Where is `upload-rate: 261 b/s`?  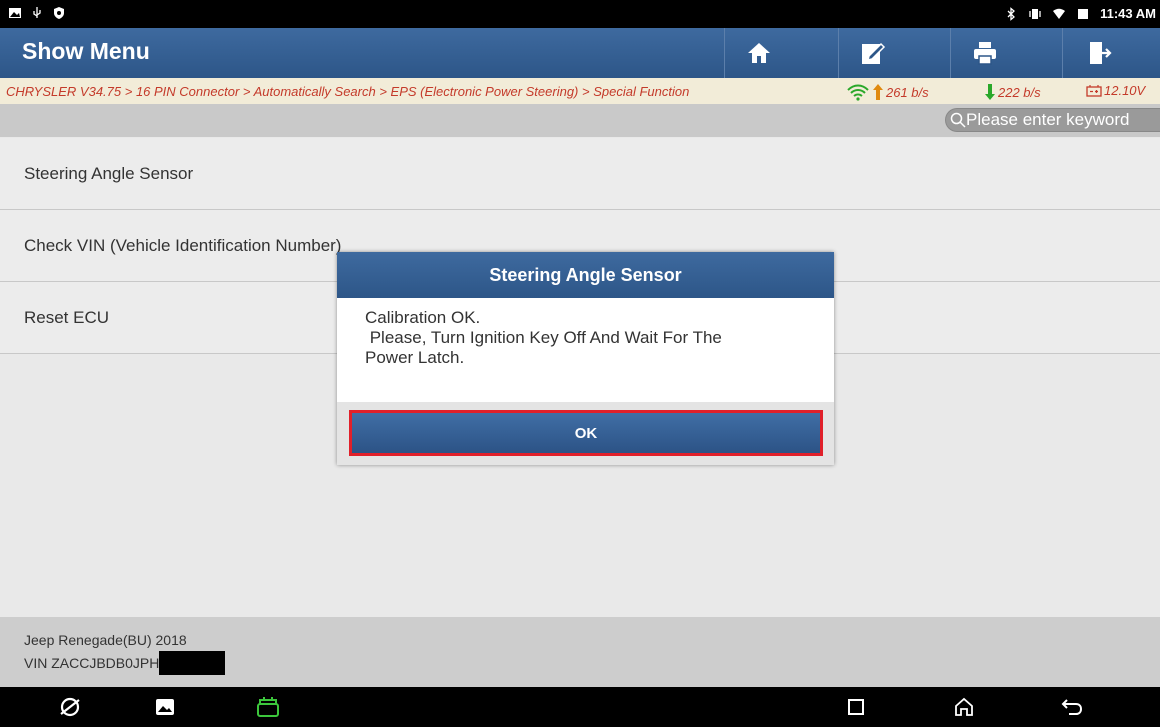
upload-rate: 261 b/s is located at coordinates (887, 92).